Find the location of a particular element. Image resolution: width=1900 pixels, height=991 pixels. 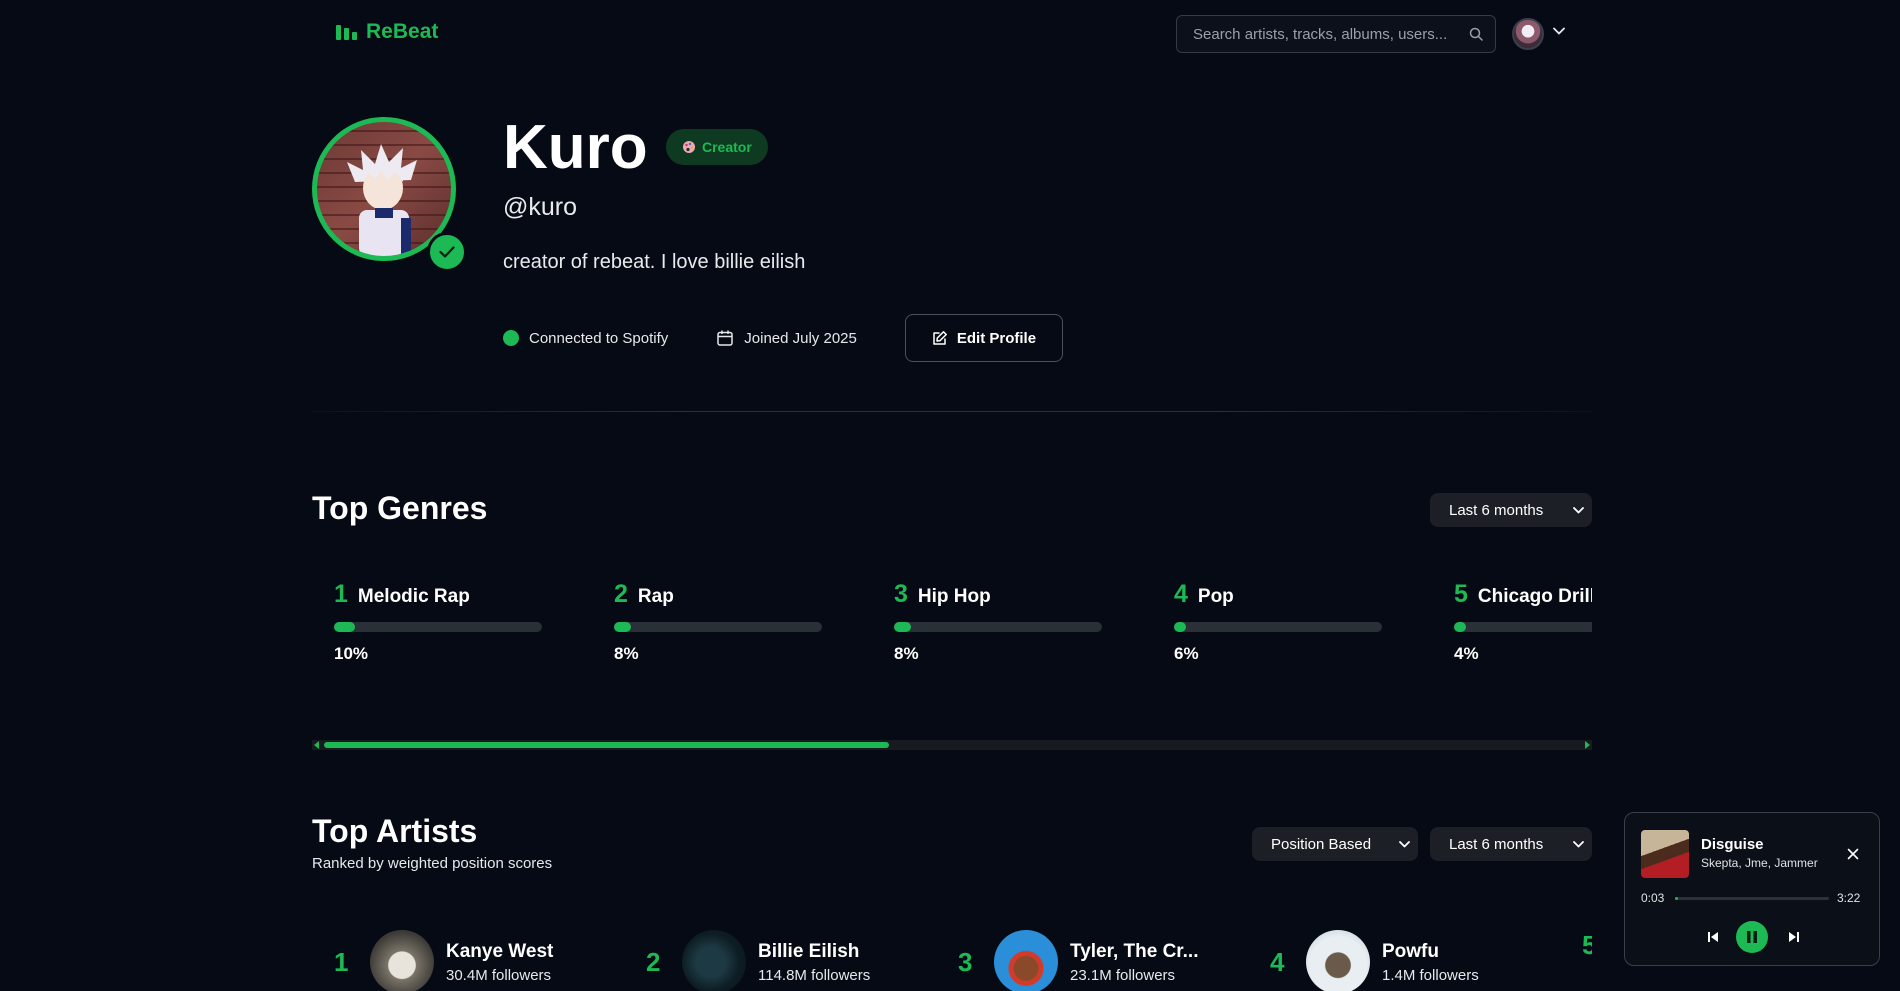

genre-percent: 10% is located at coordinates (351, 653).